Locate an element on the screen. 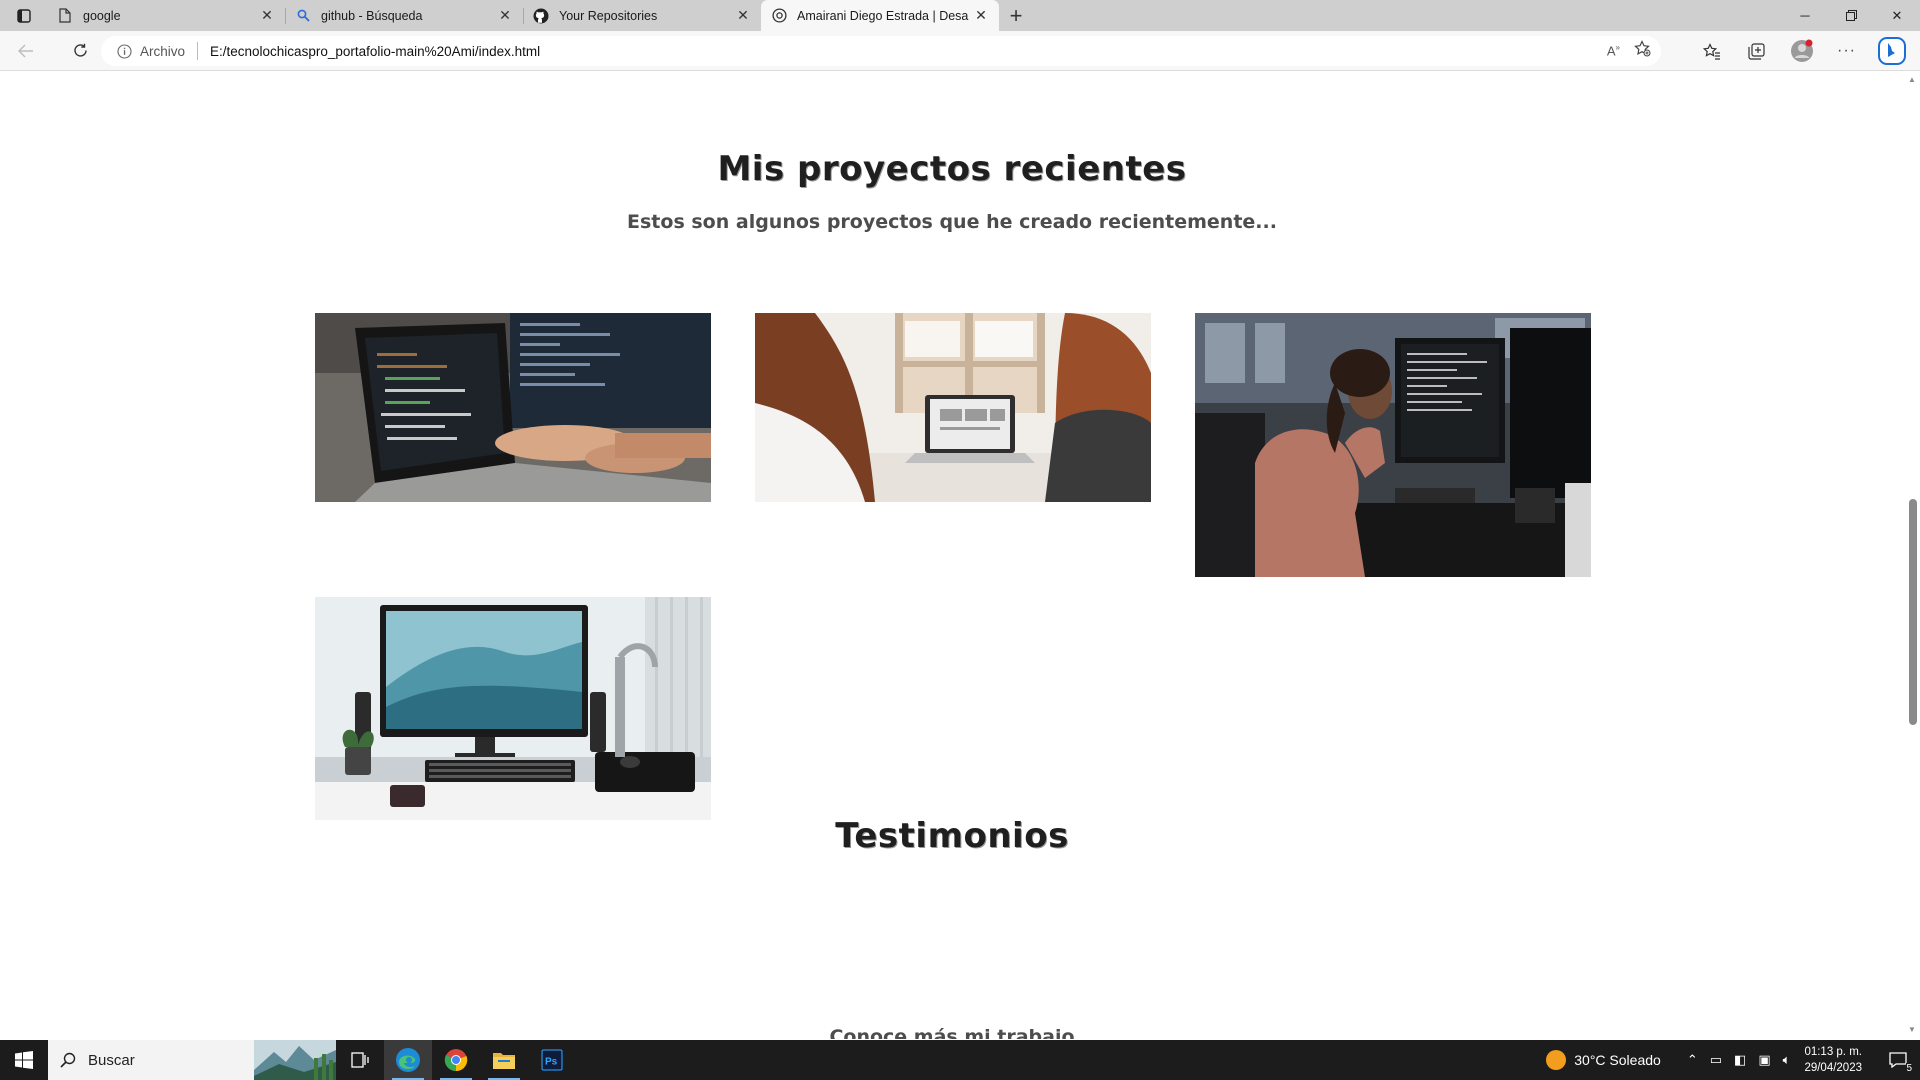 Image resolution: width=1920 pixels, height=1080 pixels. minimize-icon: ─ is located at coordinates (1805, 15).